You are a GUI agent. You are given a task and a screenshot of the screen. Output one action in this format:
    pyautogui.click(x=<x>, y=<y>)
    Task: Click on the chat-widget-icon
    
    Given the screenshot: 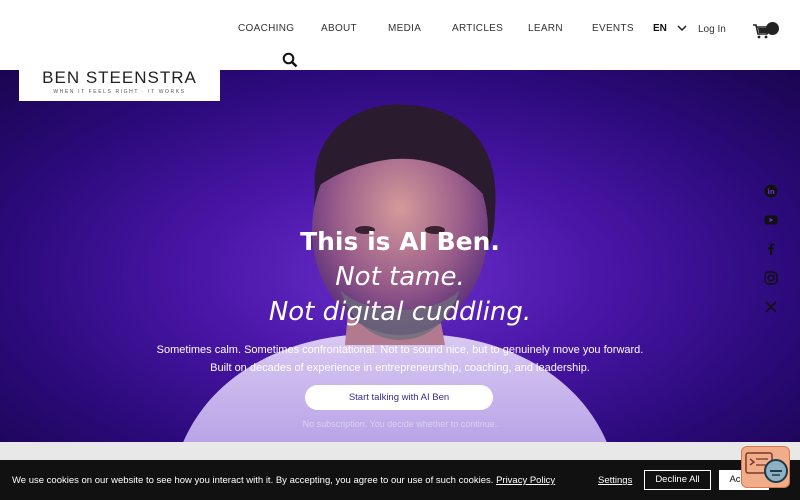 What is the action you would take?
    pyautogui.click(x=766, y=467)
    